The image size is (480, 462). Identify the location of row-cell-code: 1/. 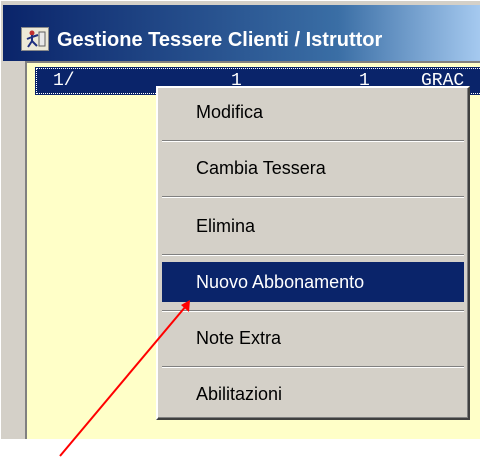
(64, 81).